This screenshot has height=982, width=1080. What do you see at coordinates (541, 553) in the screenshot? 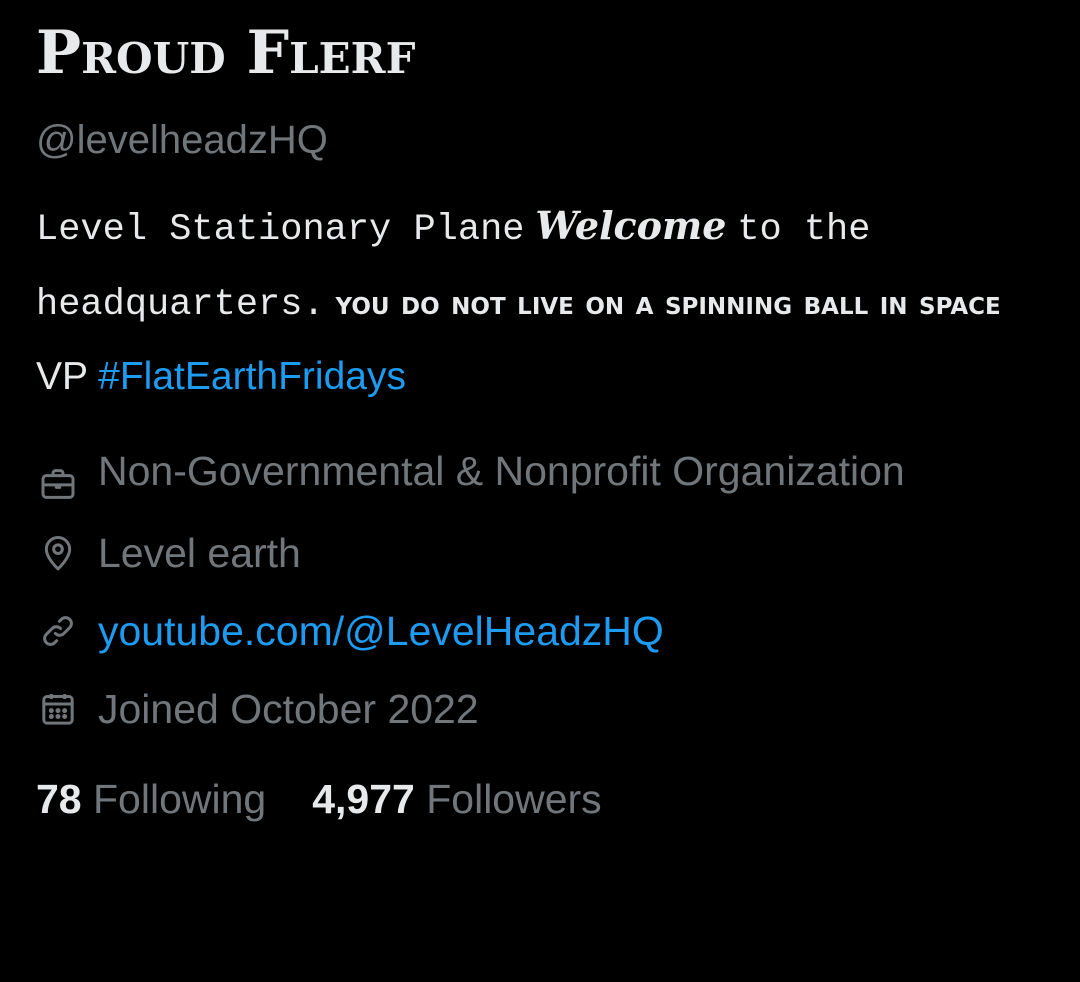
I see `profile-location: Level earth` at bounding box center [541, 553].